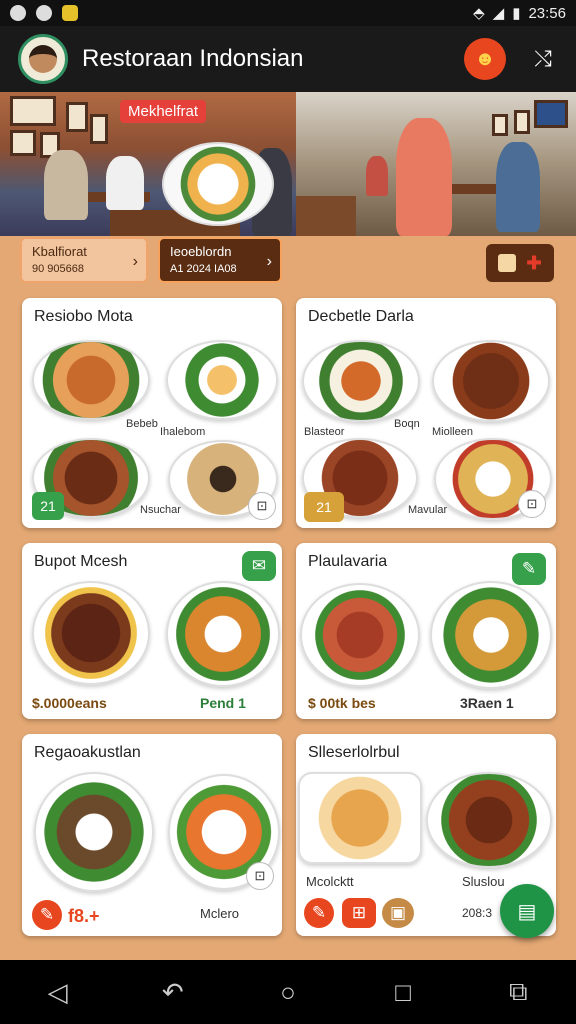  Describe the element at coordinates (84, 260) in the screenshot. I see `chip-category-1: Kbalfiorat 90 905668 ›` at that location.